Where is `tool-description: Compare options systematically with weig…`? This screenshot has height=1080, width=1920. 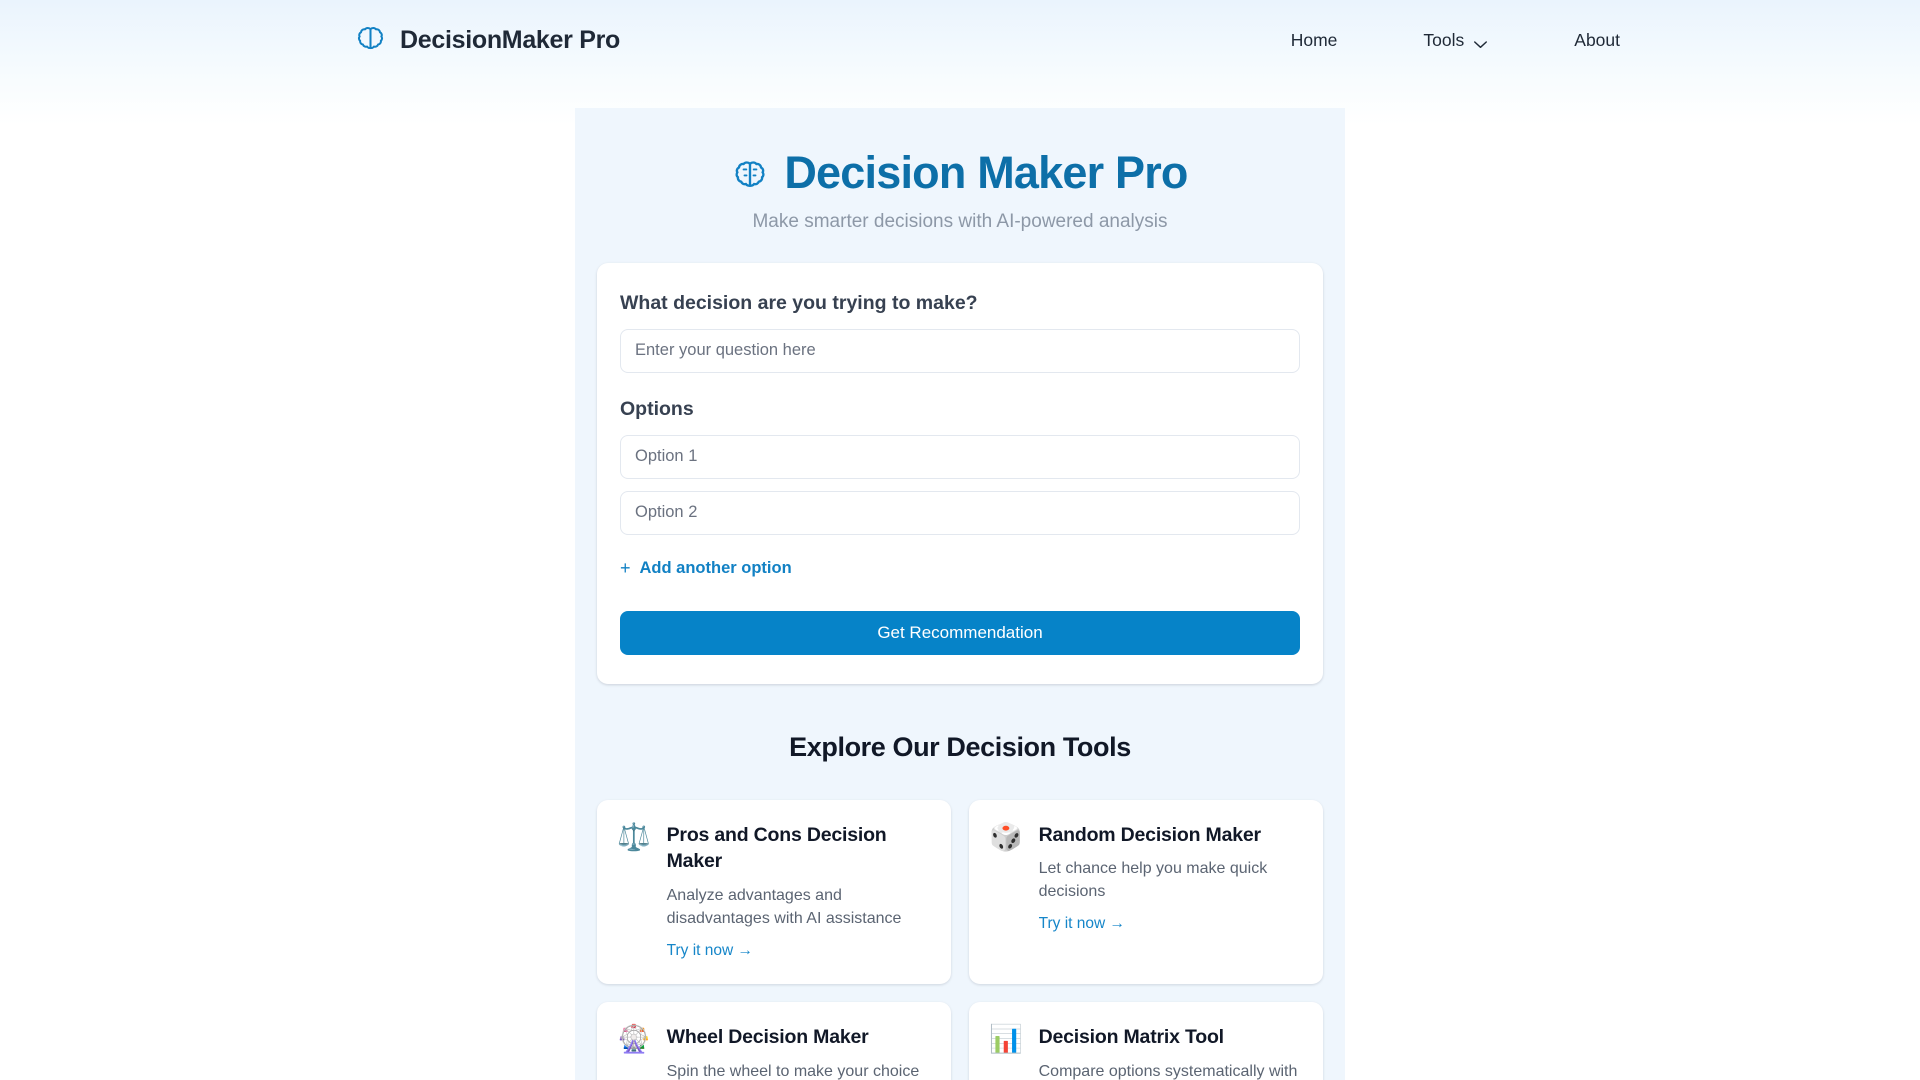 tool-description: Compare options systematically with weig… is located at coordinates (1168, 1071).